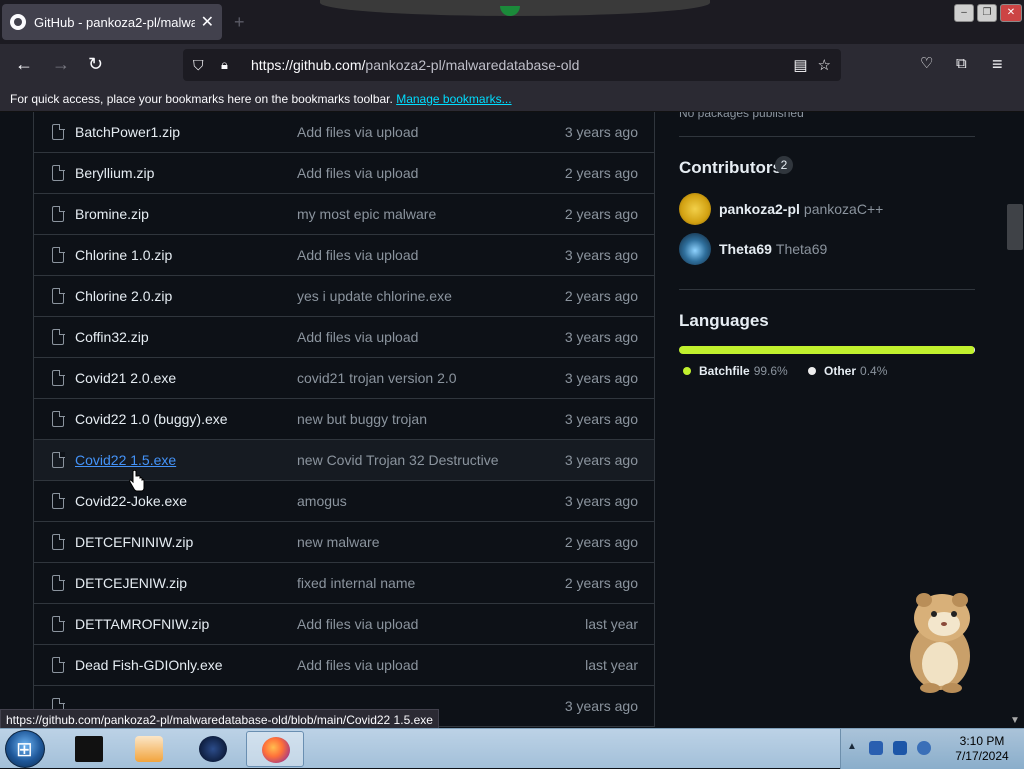 The image size is (1024, 769). Describe the element at coordinates (149, 665) in the screenshot. I see `file-name-link: Dead Fish-GDIOnly.exe` at that location.